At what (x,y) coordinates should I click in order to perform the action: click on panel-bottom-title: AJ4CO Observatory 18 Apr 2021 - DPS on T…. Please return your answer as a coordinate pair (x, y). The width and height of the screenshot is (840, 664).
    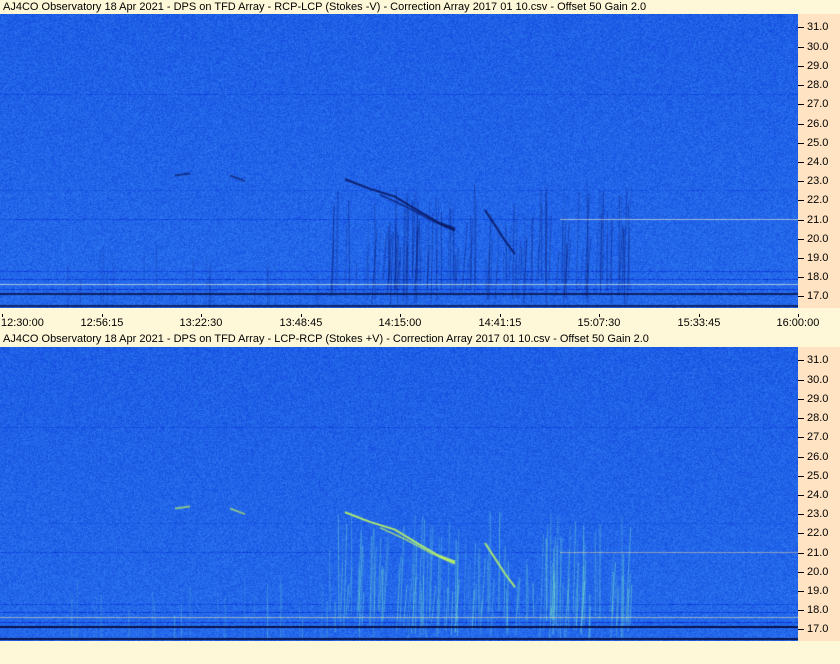
    Looking at the image, I should click on (326, 339).